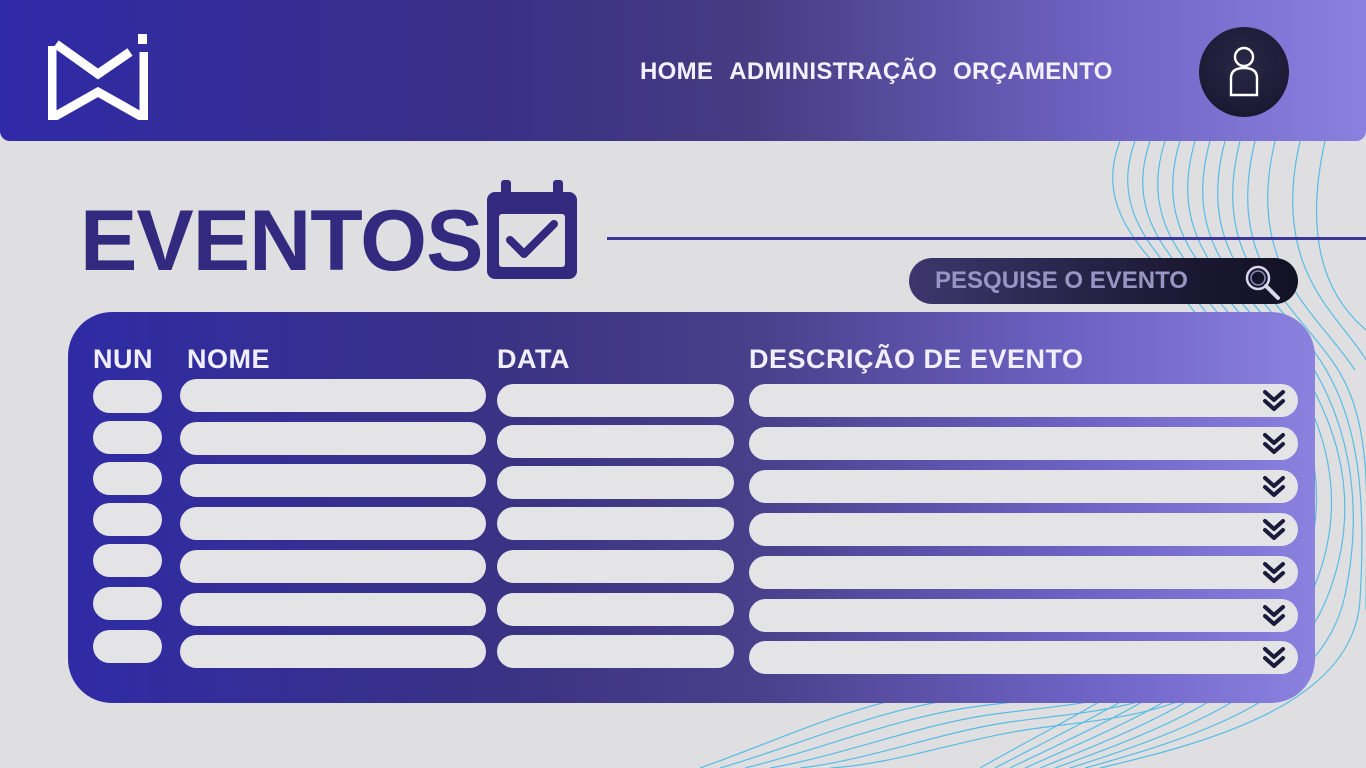  Describe the element at coordinates (676, 72) in the screenshot. I see `nav-home: HOME` at that location.